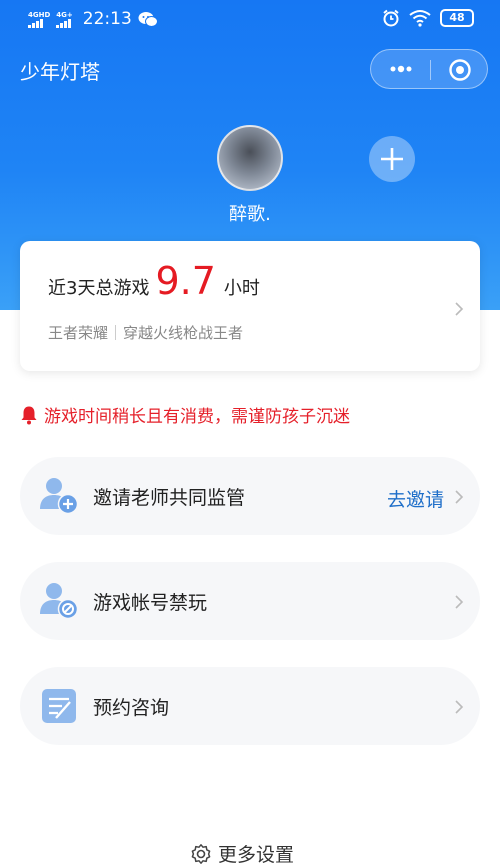  Describe the element at coordinates (241, 288) in the screenshot. I see `summary-unit: 小时` at that location.